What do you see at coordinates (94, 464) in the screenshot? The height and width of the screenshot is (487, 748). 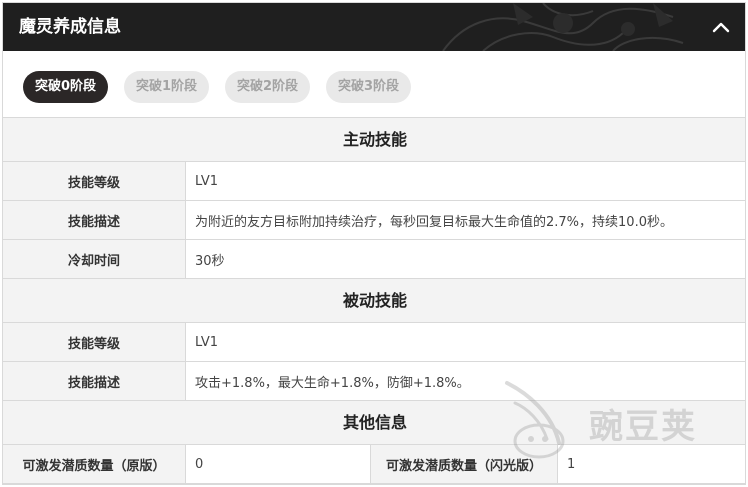 I see `potential-original-label: 可激发潜质数量（原版）` at bounding box center [94, 464].